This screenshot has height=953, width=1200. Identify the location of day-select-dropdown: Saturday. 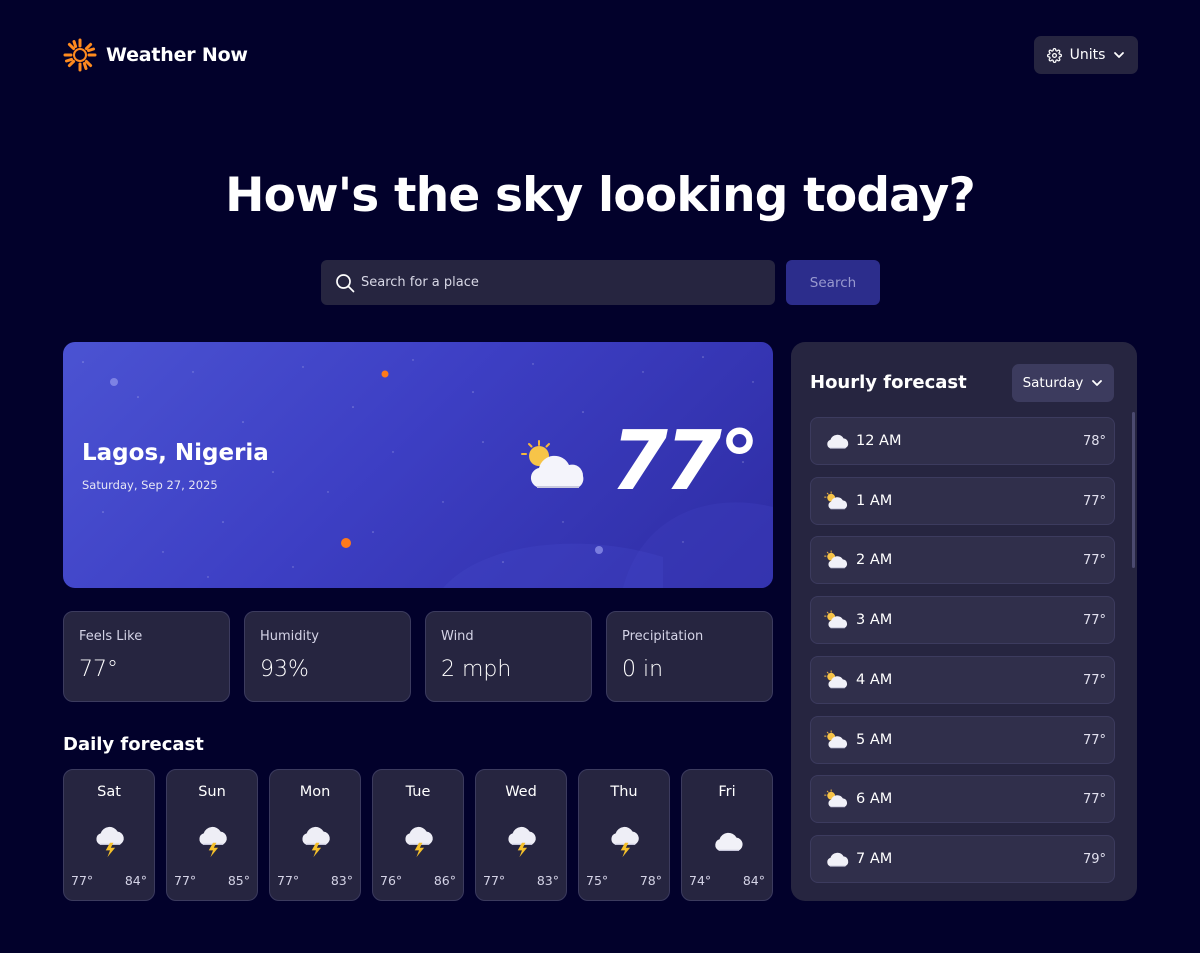
(1063, 383).